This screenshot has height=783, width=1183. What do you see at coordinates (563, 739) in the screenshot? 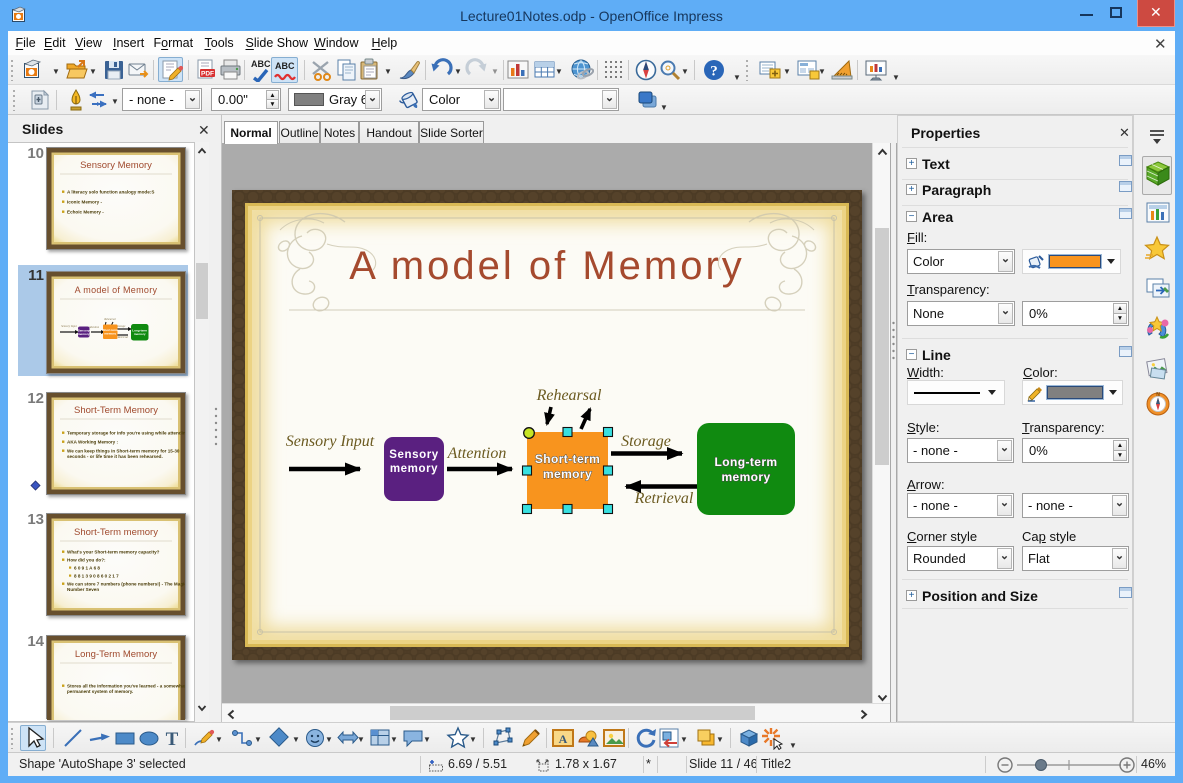
I see `svg-text: A` at bounding box center [563, 739].